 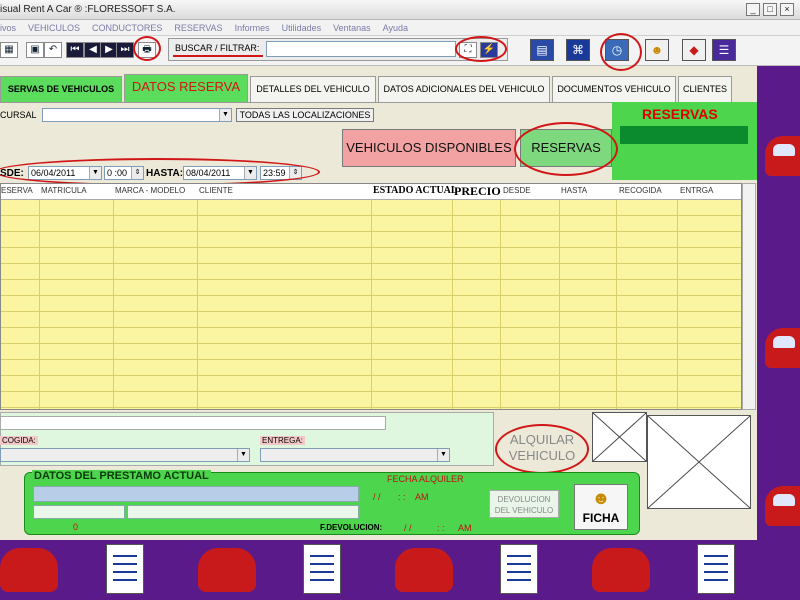 I want to click on binoculars-icon: ⛶, so click(x=468, y=50).